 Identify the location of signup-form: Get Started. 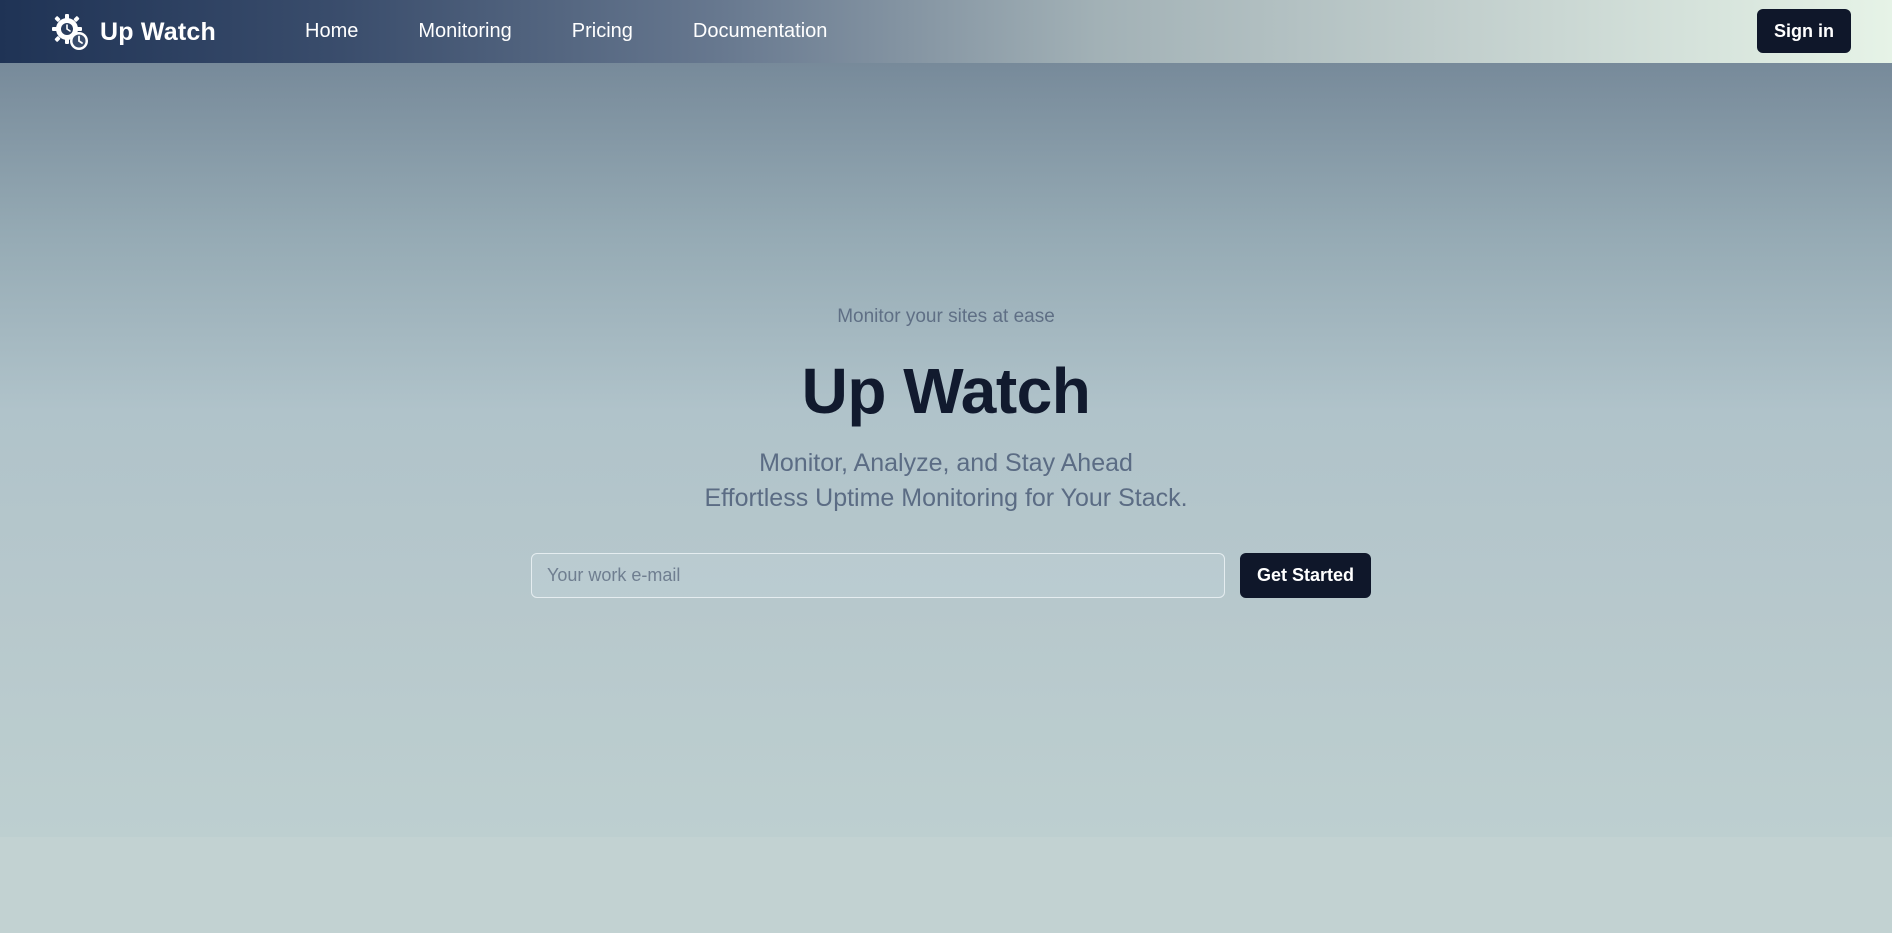
(951, 575).